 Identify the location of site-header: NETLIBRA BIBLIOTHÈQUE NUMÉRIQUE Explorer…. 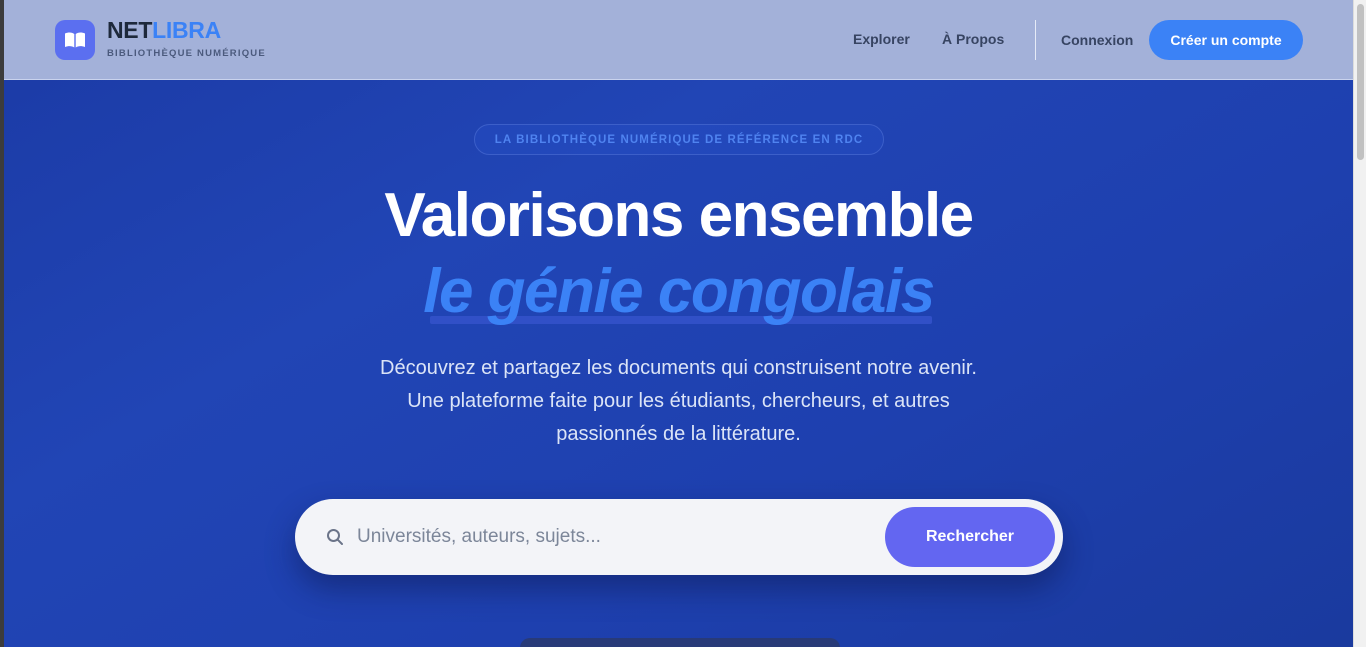
(678, 40).